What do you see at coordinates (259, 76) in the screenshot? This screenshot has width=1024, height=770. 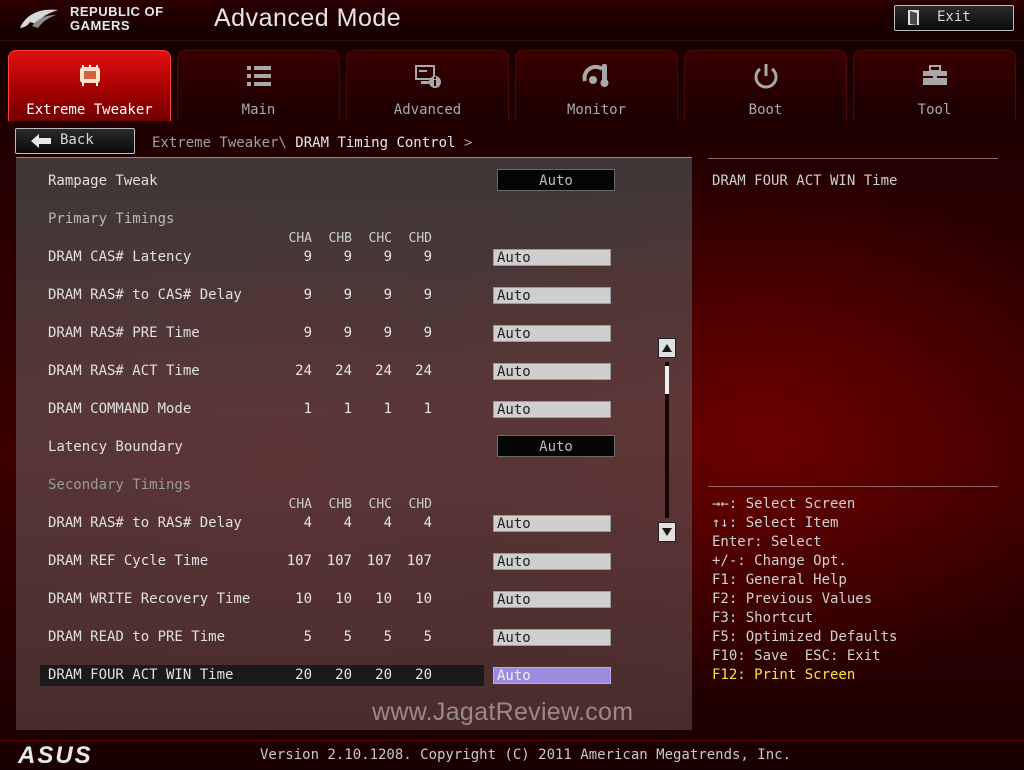 I see `list-icon` at bounding box center [259, 76].